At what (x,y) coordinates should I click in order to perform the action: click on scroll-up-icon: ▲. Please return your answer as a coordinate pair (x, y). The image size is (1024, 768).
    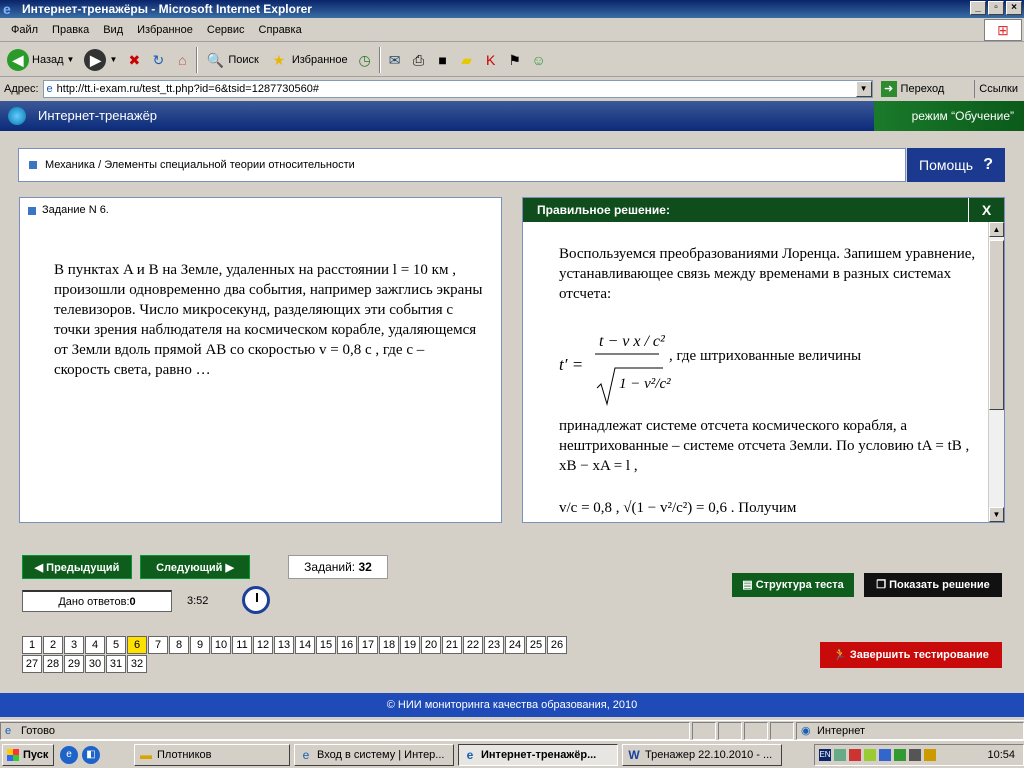
    Looking at the image, I should click on (996, 229).